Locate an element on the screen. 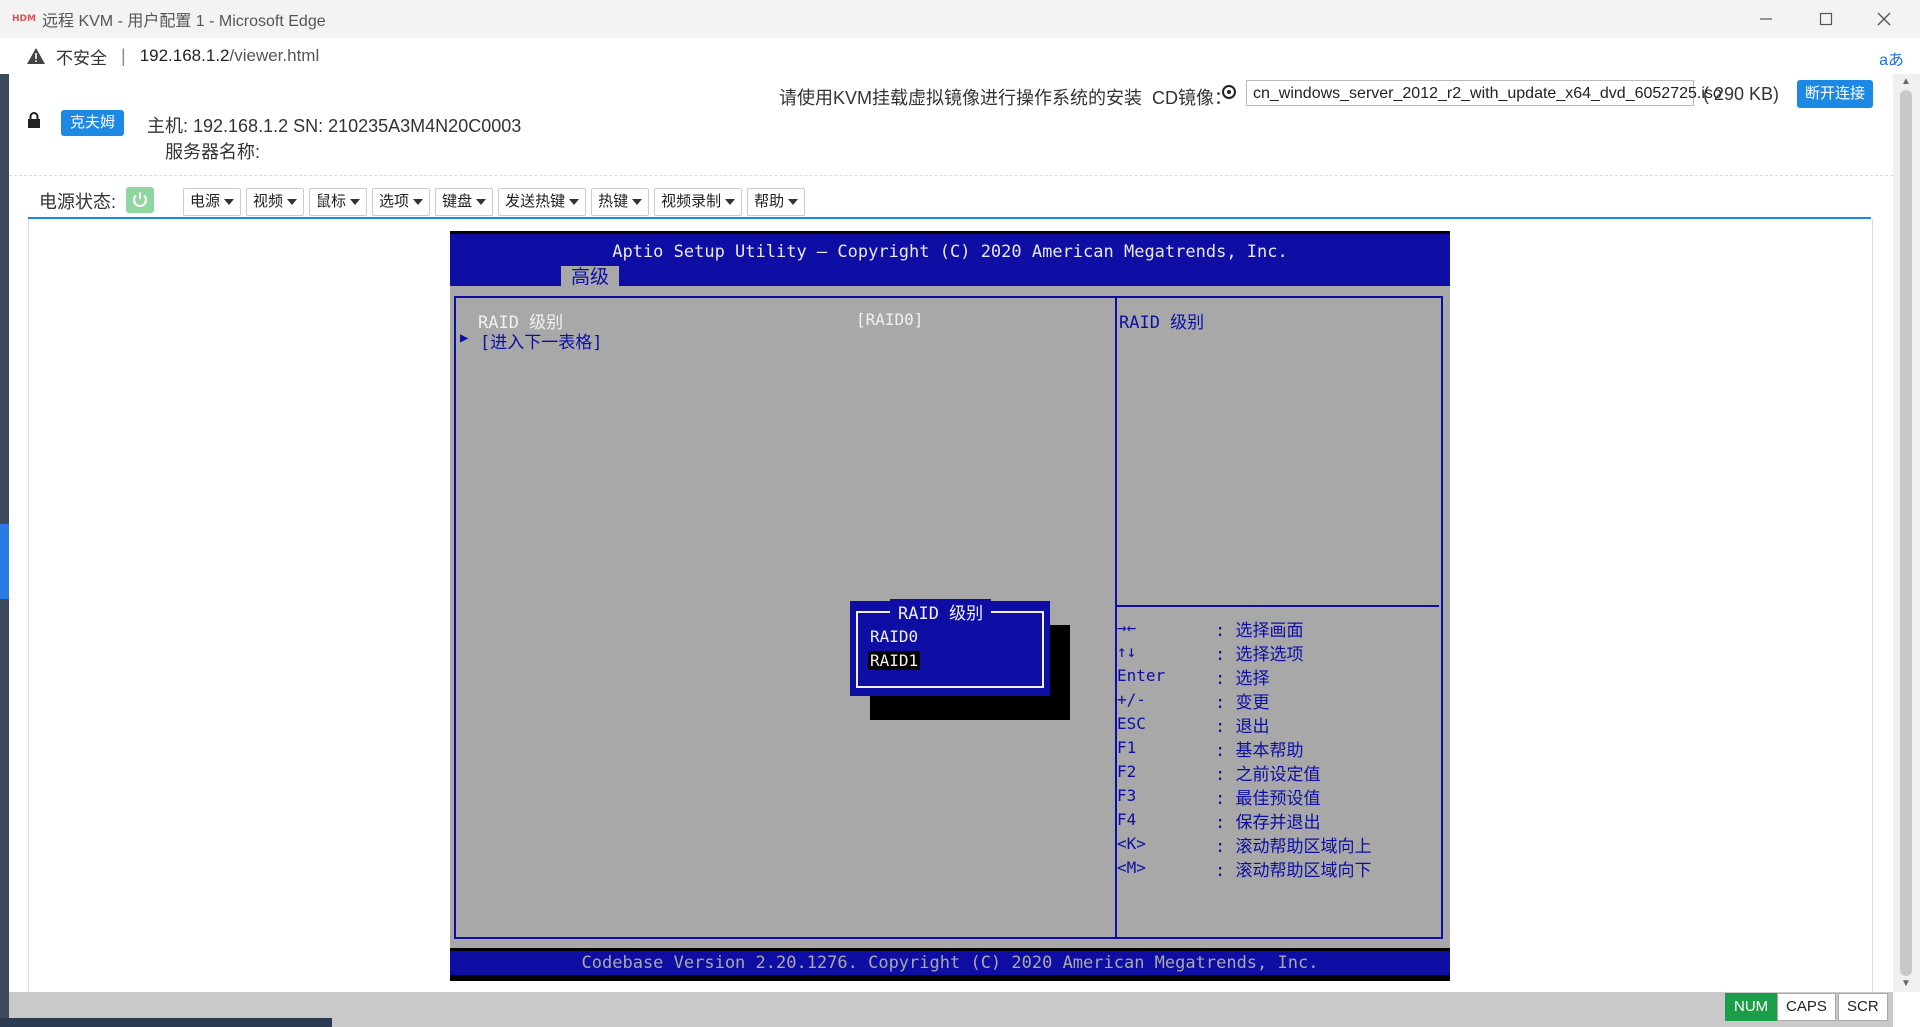 This screenshot has width=1920, height=1027. minimize-button is located at coordinates (1766, 19).